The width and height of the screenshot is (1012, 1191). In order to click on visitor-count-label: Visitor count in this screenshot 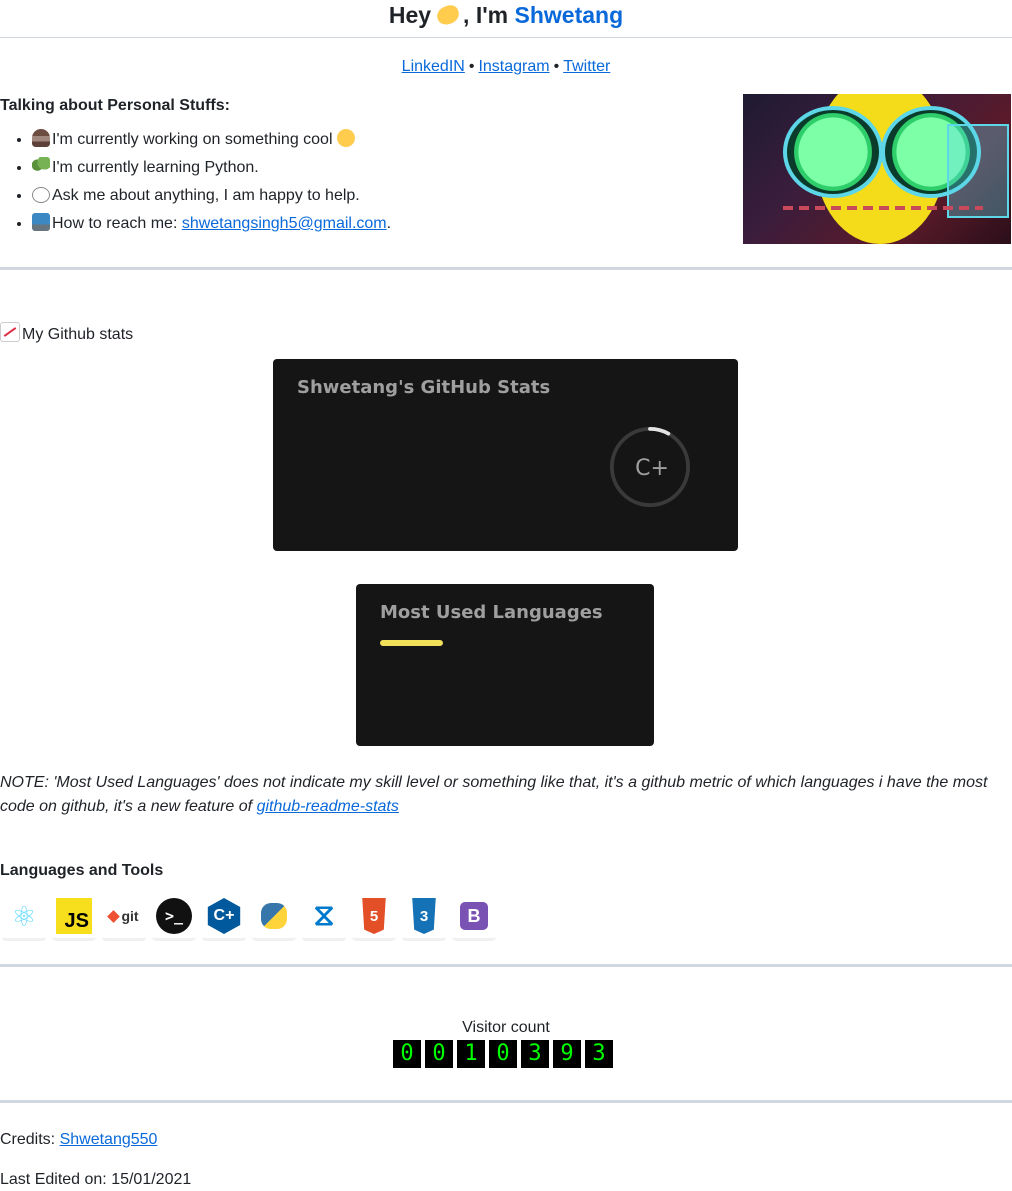, I will do `click(506, 1027)`.